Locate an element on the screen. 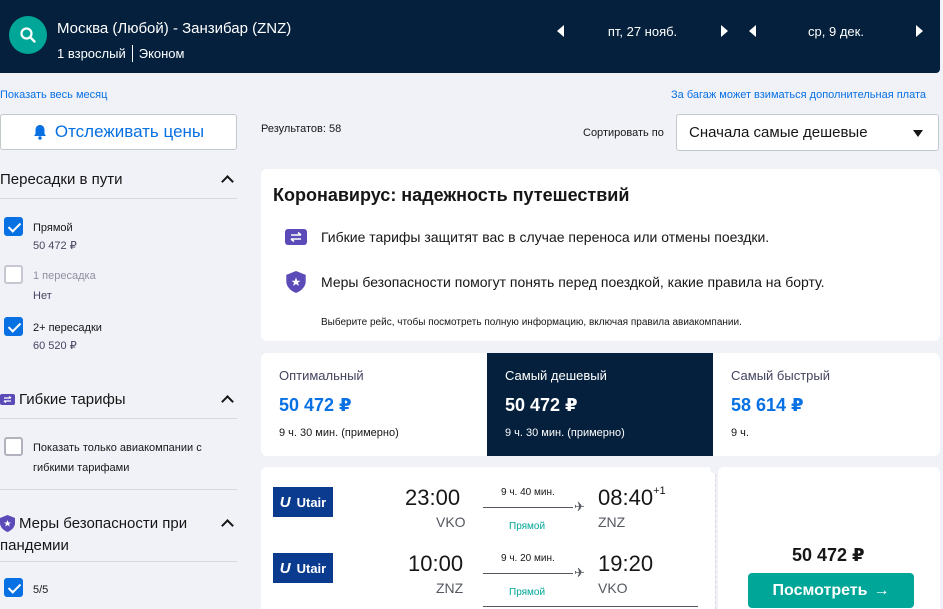 The height and width of the screenshot is (609, 943). airline-name: Utair is located at coordinates (311, 568).